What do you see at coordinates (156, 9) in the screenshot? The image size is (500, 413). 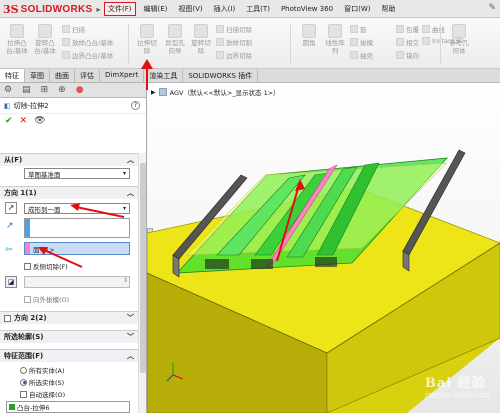 I see `menu-item-1: 编辑(E)` at bounding box center [156, 9].